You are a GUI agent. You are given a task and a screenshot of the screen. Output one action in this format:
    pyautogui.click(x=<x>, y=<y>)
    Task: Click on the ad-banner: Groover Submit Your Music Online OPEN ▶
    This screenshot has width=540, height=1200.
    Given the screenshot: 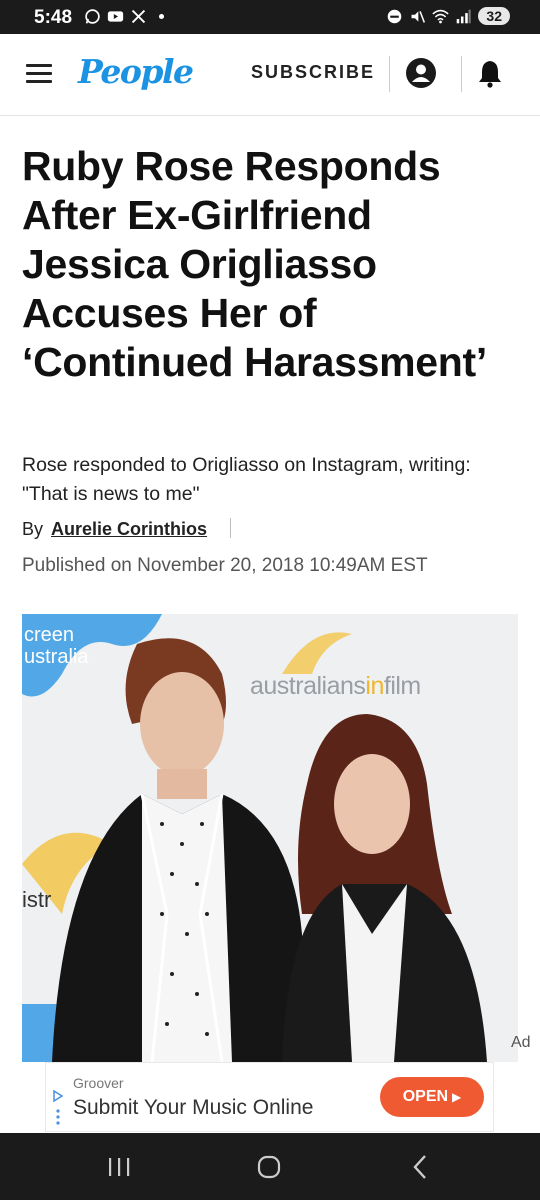 What is the action you would take?
    pyautogui.click(x=269, y=1097)
    